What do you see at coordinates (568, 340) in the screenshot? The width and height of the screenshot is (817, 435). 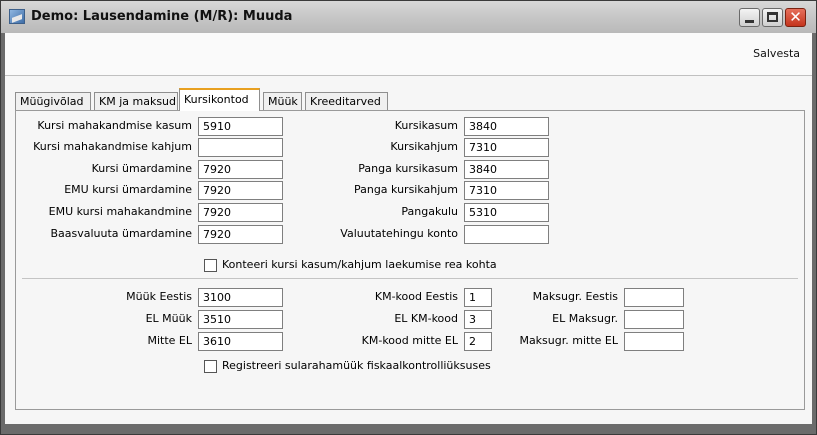 I see `maksugr-mitte-el-label: Maksugr. mitte EL` at bounding box center [568, 340].